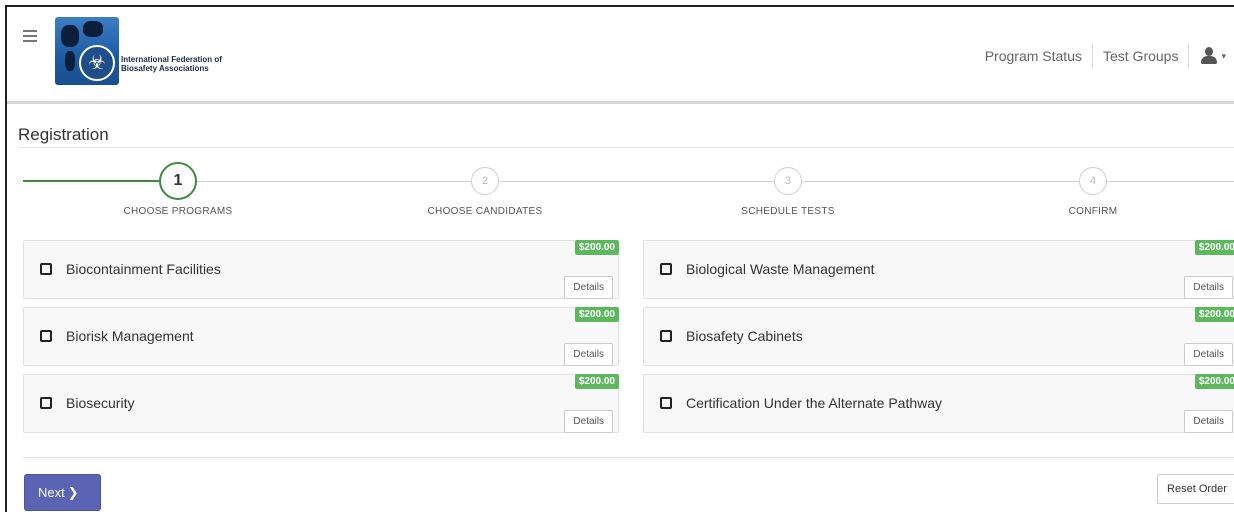 Image resolution: width=1234 pixels, height=512 pixels. Describe the element at coordinates (1223, 55) in the screenshot. I see `caret-down-icon: ▾` at that location.